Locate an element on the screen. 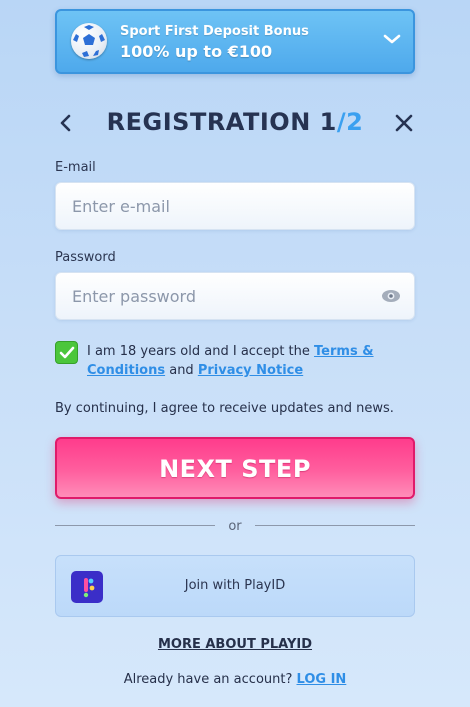 The width and height of the screenshot is (470, 707). checkmark-icon is located at coordinates (67, 352).